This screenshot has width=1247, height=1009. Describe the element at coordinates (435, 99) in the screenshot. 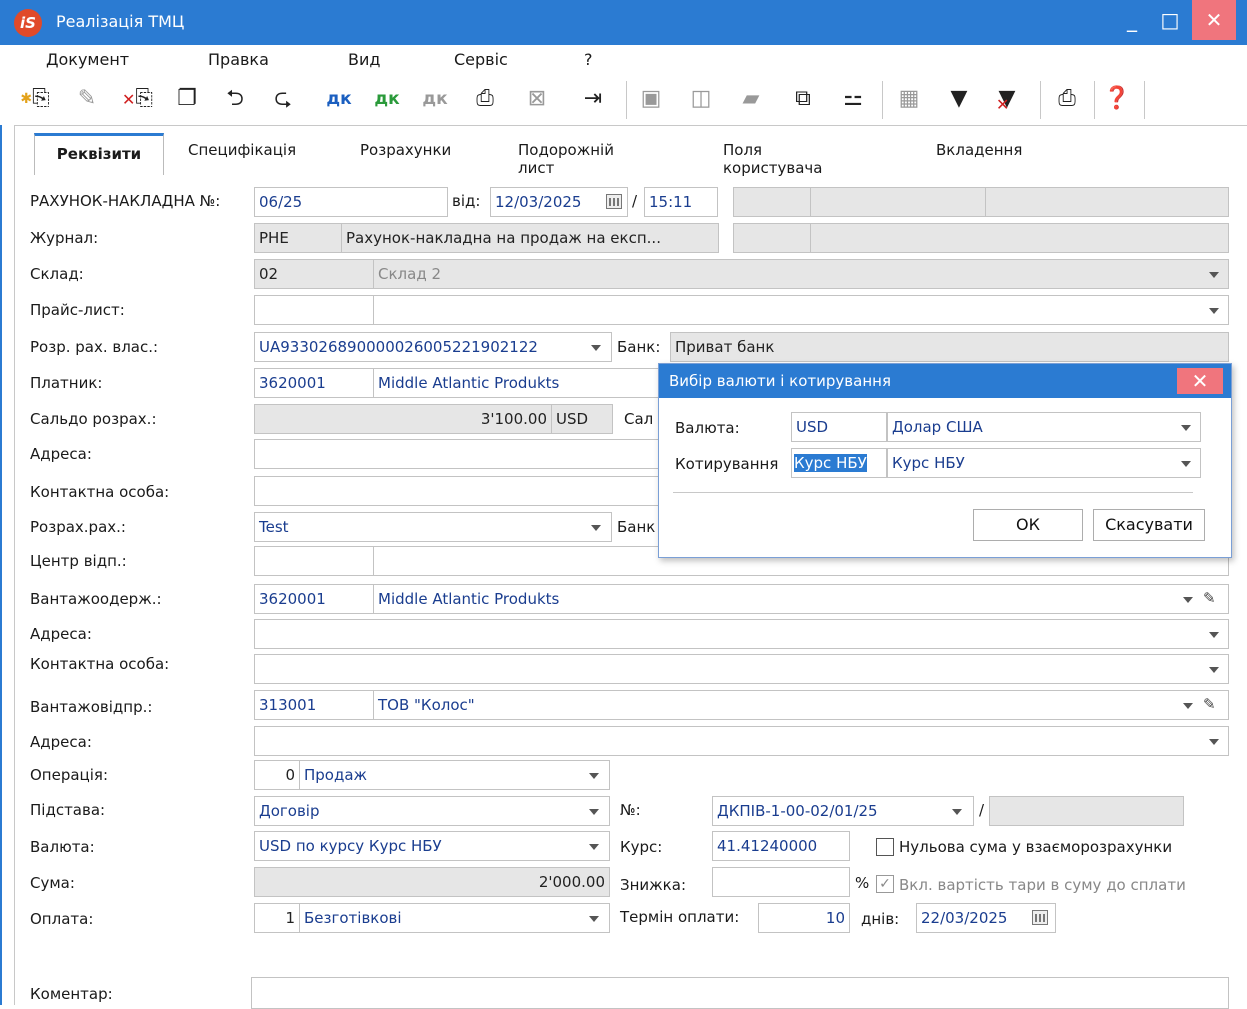

I see `dk-down-icon: дк` at that location.